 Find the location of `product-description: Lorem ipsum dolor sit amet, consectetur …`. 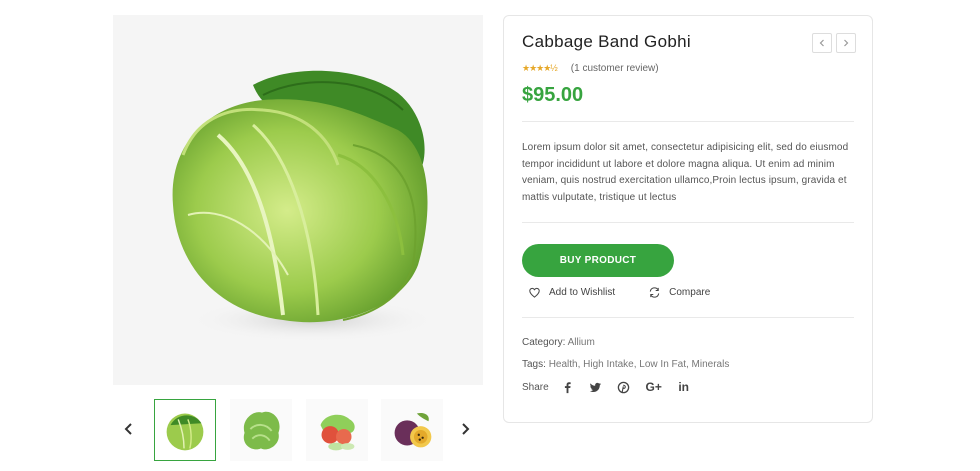

product-description: Lorem ipsum dolor sit amet, consectetur … is located at coordinates (685, 172).